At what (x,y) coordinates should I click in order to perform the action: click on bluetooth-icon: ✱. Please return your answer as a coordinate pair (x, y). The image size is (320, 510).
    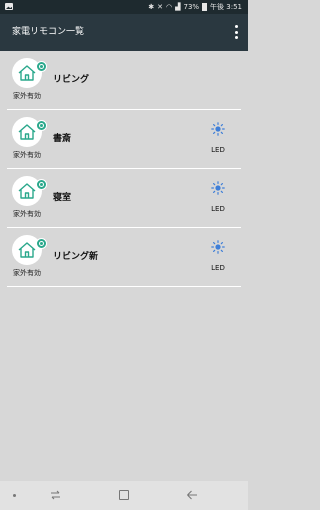
    Looking at the image, I should click on (151, 7).